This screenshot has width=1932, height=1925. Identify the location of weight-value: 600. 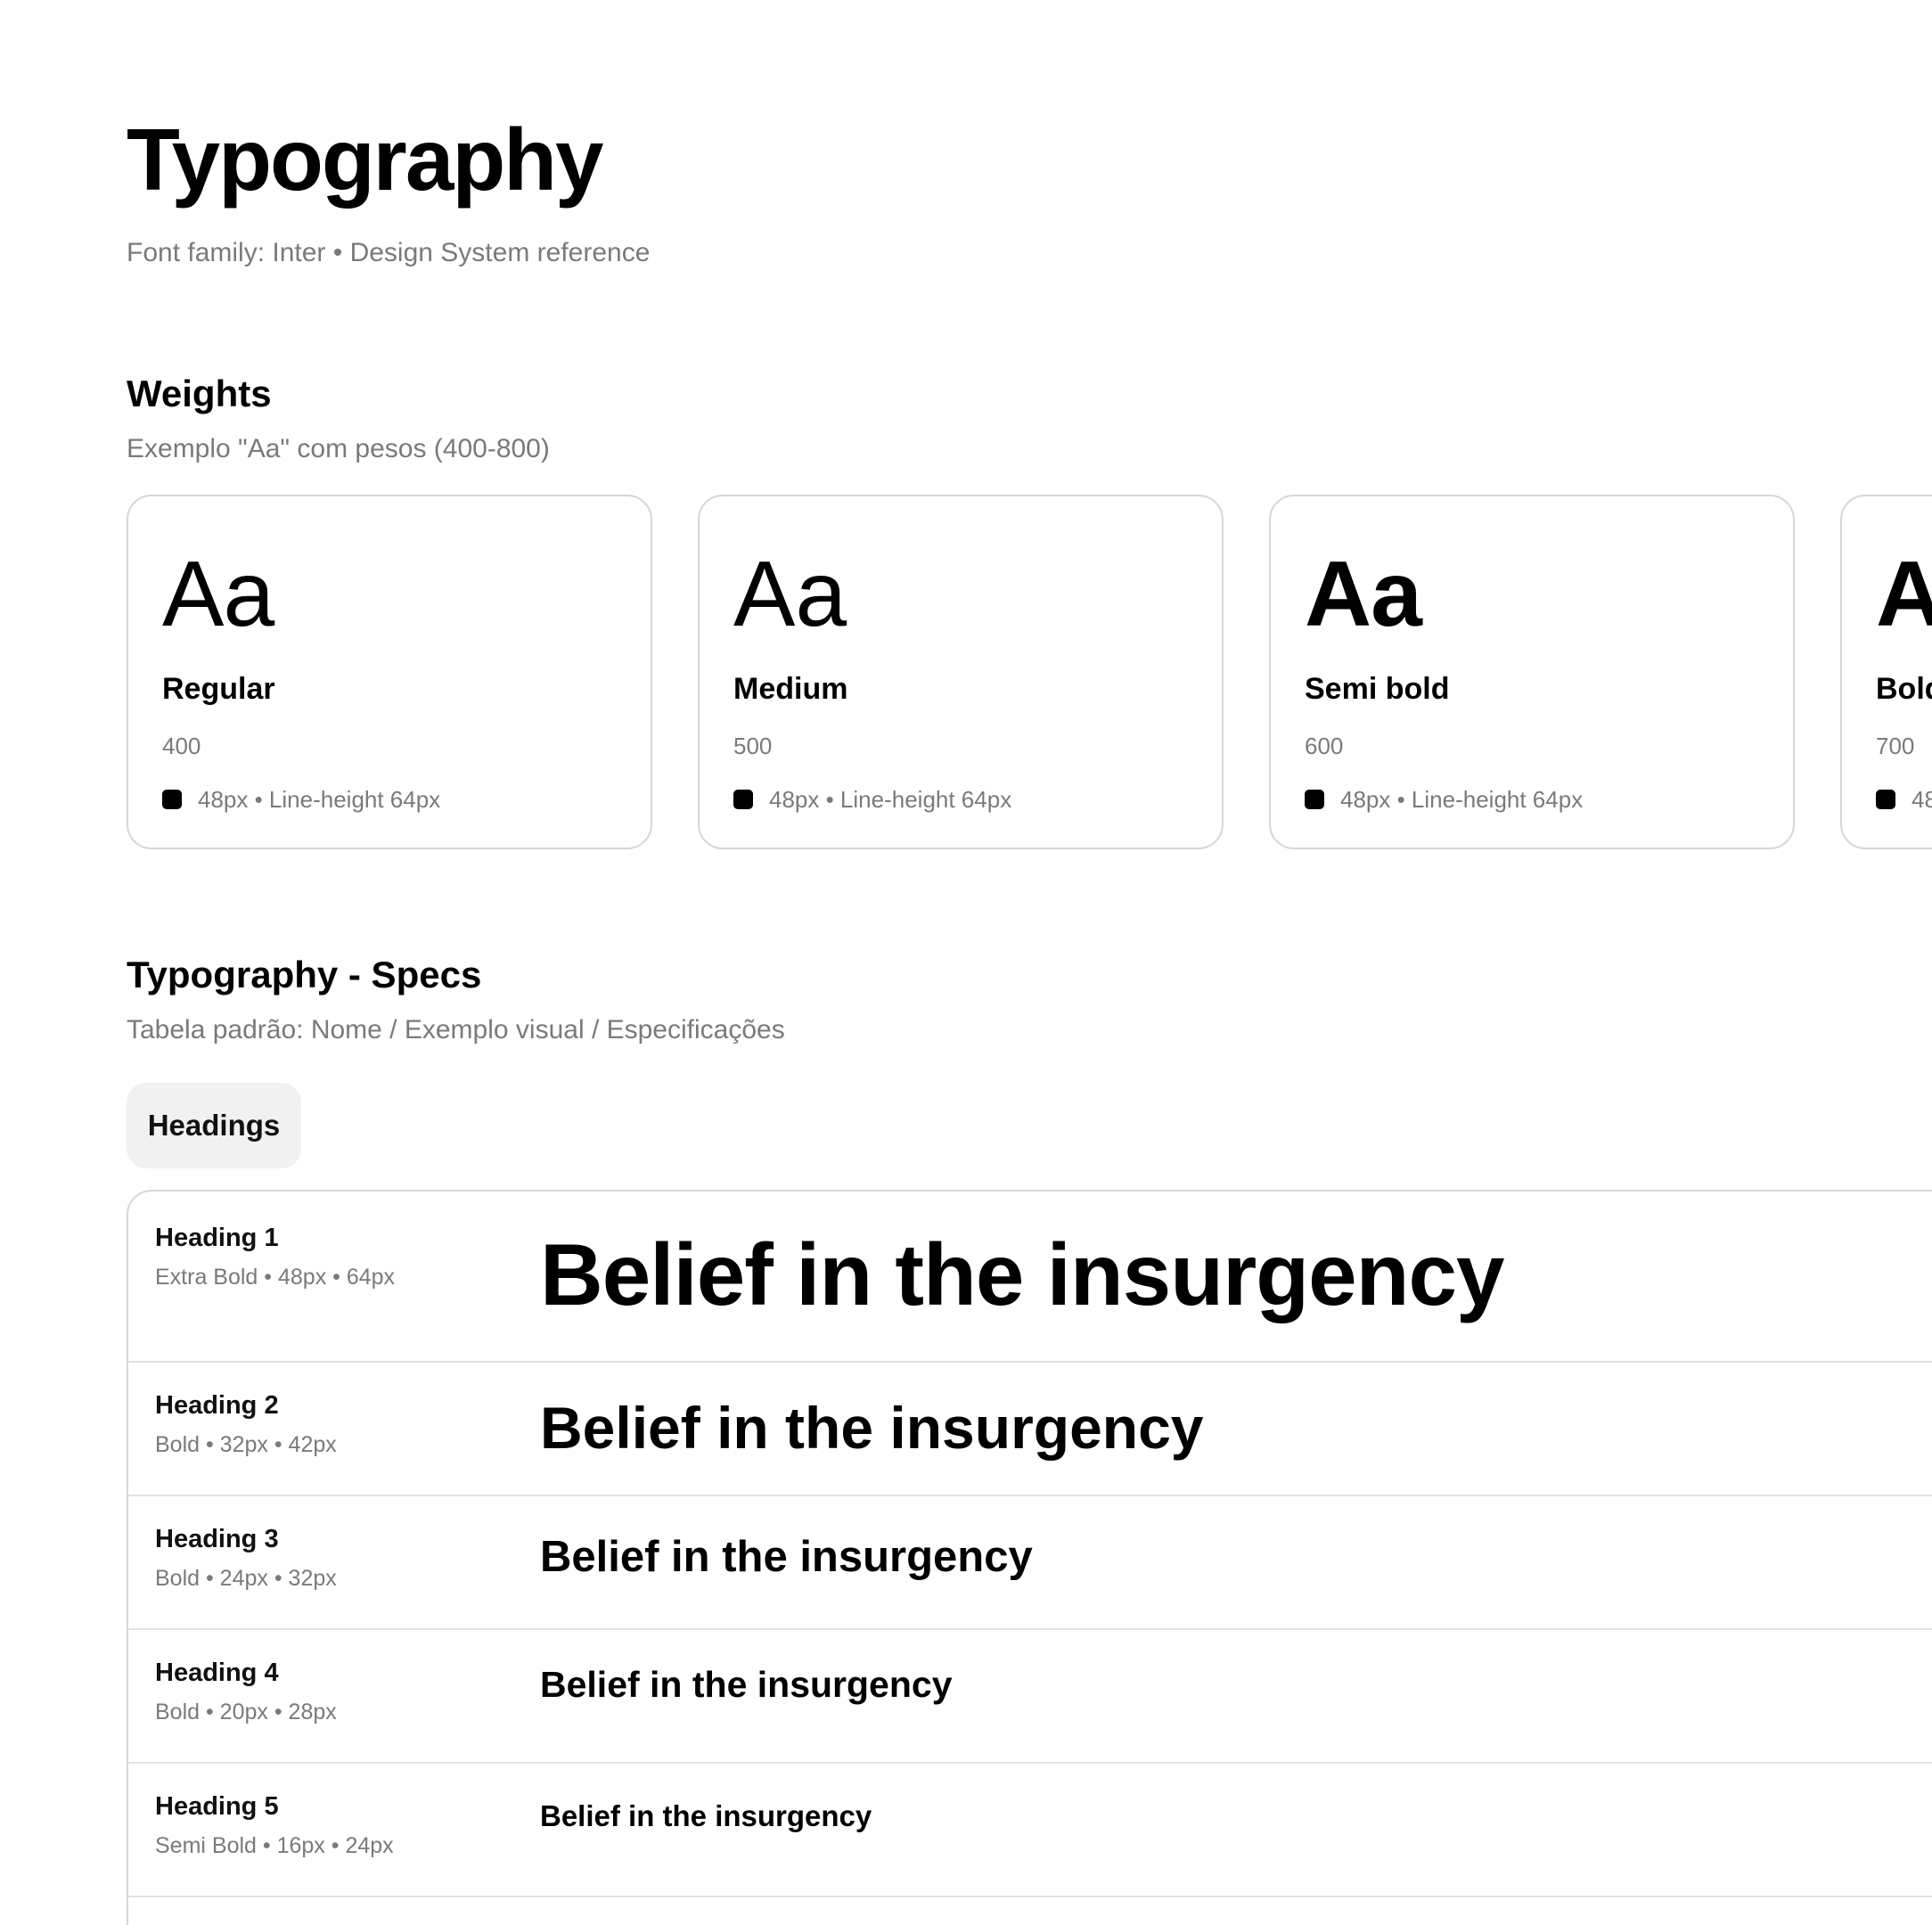
(1324, 746).